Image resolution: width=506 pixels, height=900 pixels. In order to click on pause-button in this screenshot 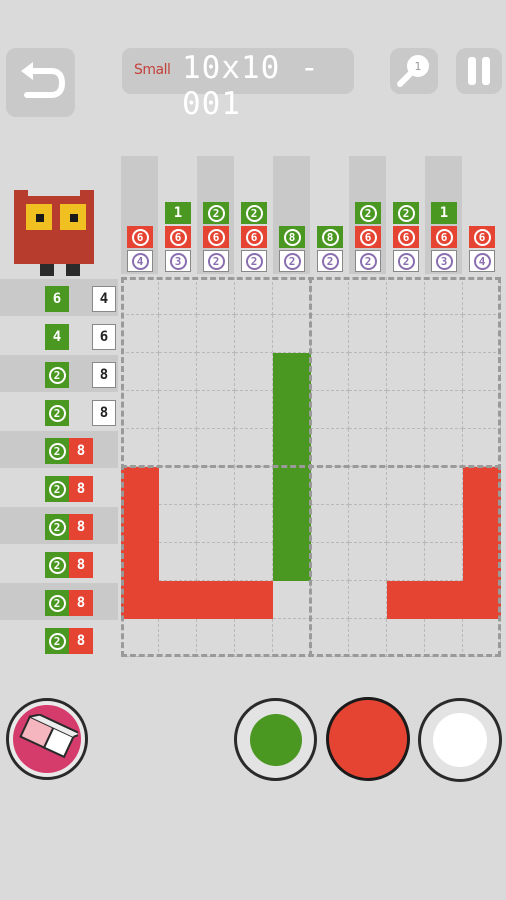, I will do `click(479, 71)`.